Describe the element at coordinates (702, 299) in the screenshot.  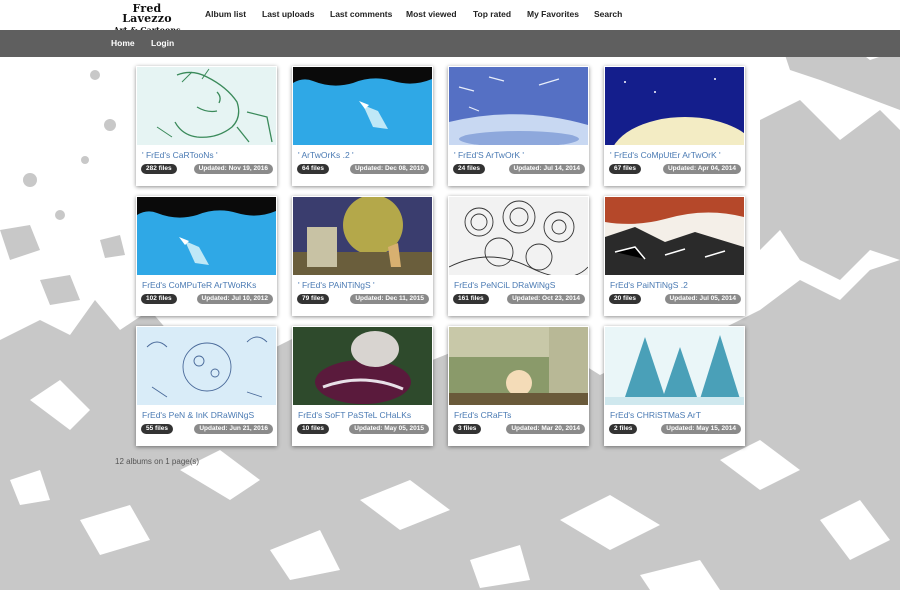
I see `updated-date-badge: Updated: Jul 05, 2014` at that location.